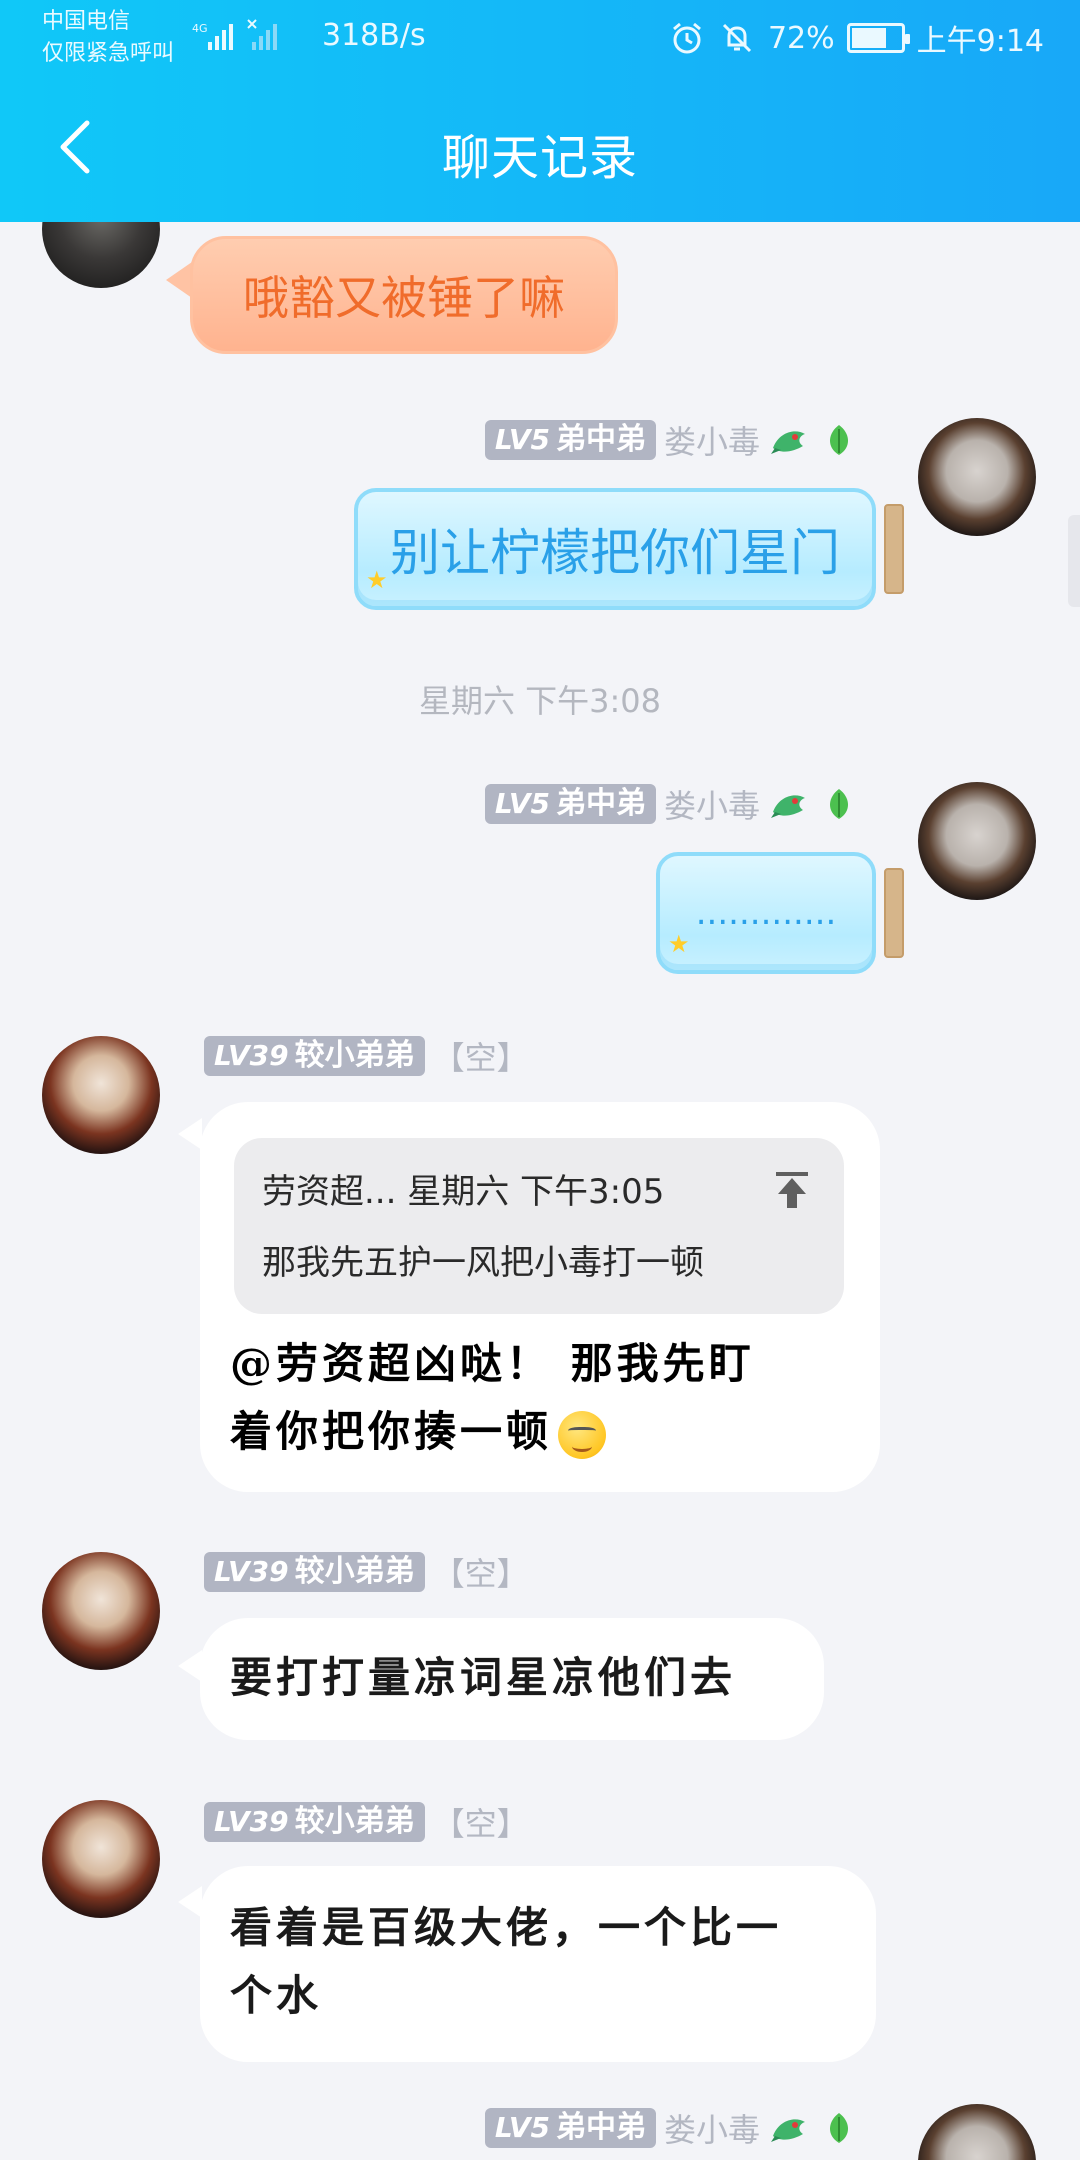 This screenshot has width=1080, height=2160. I want to click on message-text: @劳资超凶哒！ 那我先盯 着你把你揍一顿, so click(540, 1398).